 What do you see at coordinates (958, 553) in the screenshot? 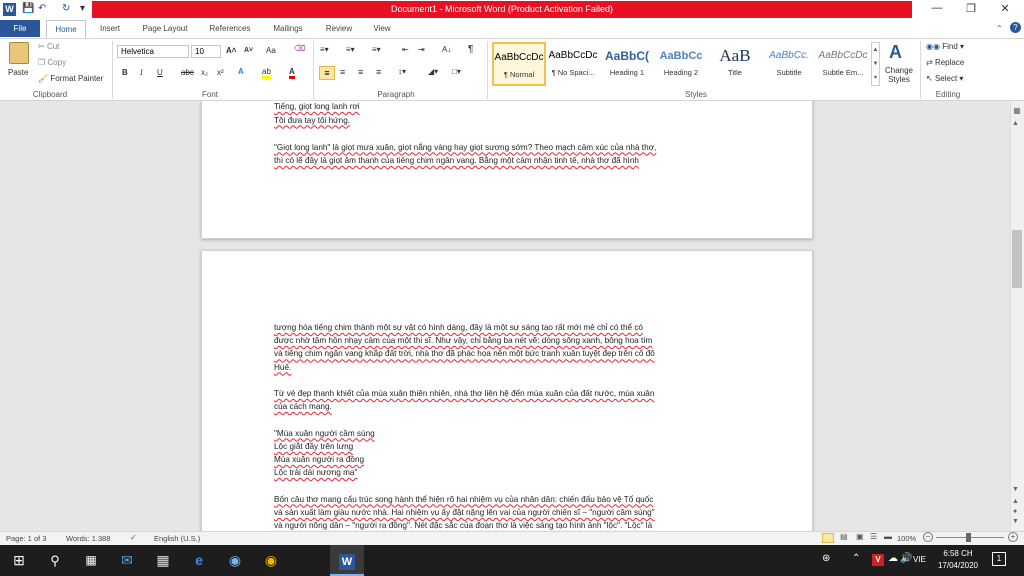
I see `clock-time: 6:58 CH` at bounding box center [958, 553].